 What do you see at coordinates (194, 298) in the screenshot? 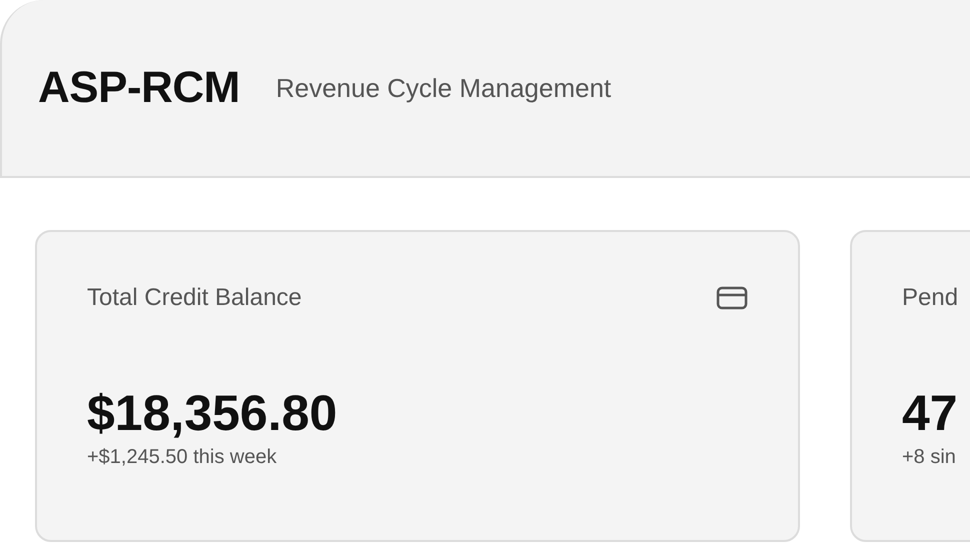
I see `card-label: Total Credit Balance` at bounding box center [194, 298].